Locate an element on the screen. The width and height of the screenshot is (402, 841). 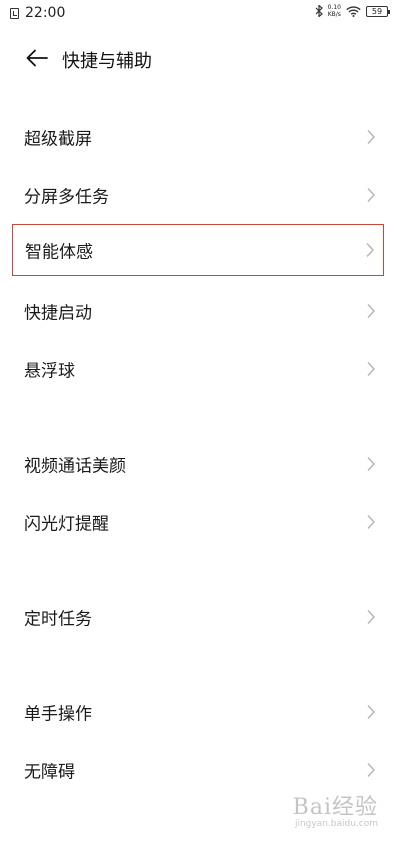
status-left: 22:00 is located at coordinates (37, 13).